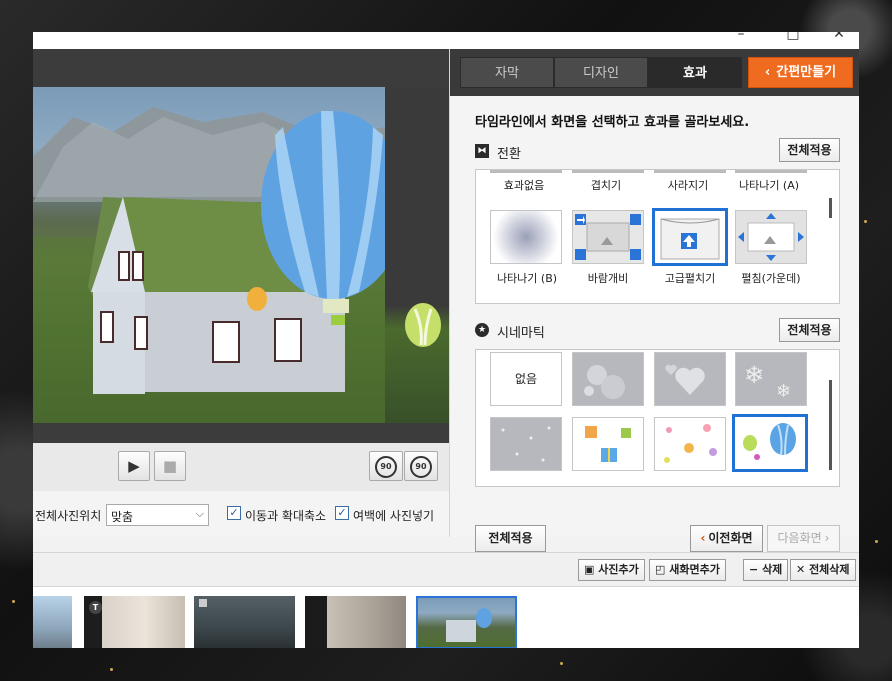  I want to click on hearts-icon, so click(685, 379).